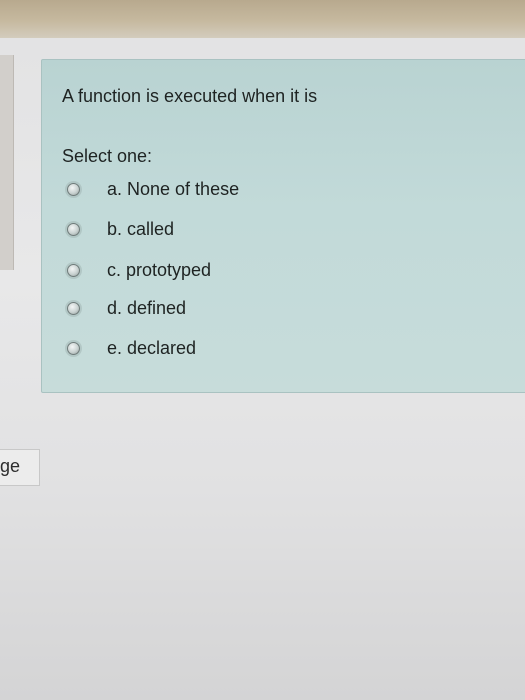  I want to click on answer-label-a: a. None of these, so click(173, 189).